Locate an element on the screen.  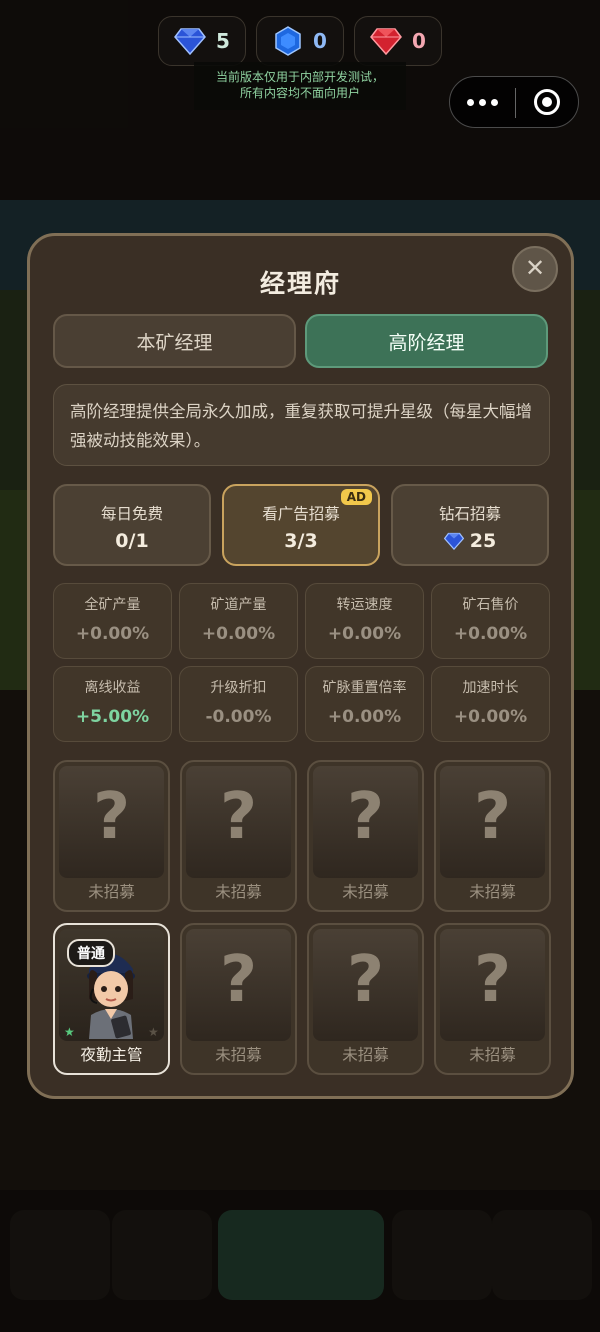
recruit-diamond-button: 钻石招募 25 is located at coordinates (470, 525).